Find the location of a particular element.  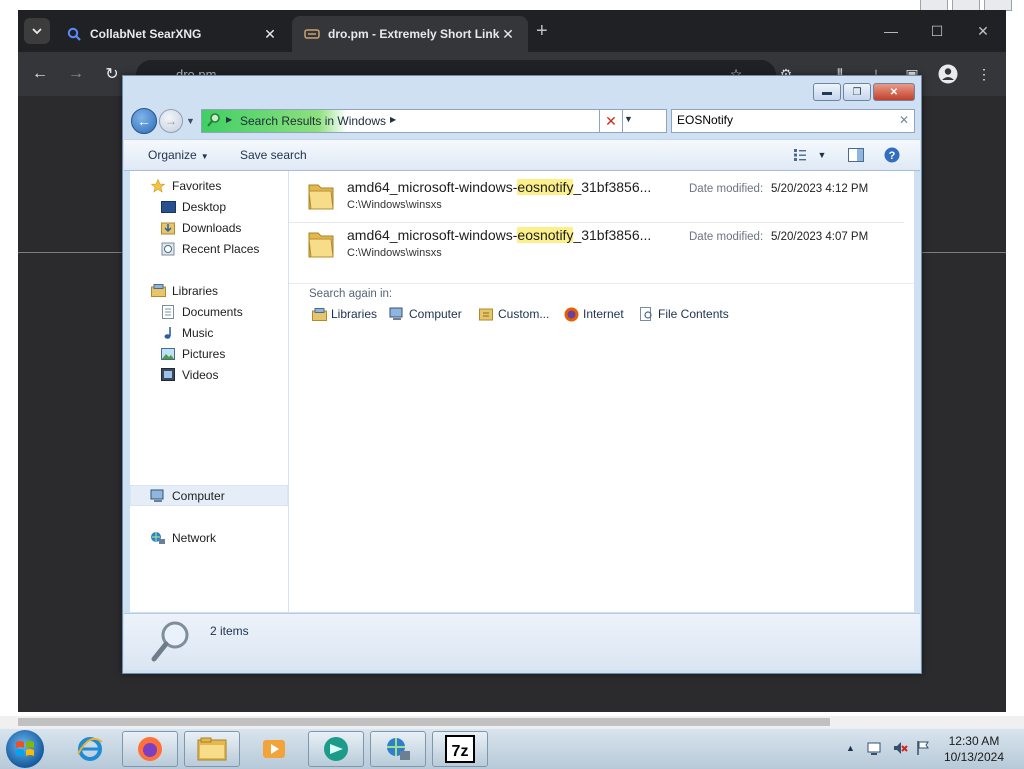

profile-avatar-icon is located at coordinates (948, 74).